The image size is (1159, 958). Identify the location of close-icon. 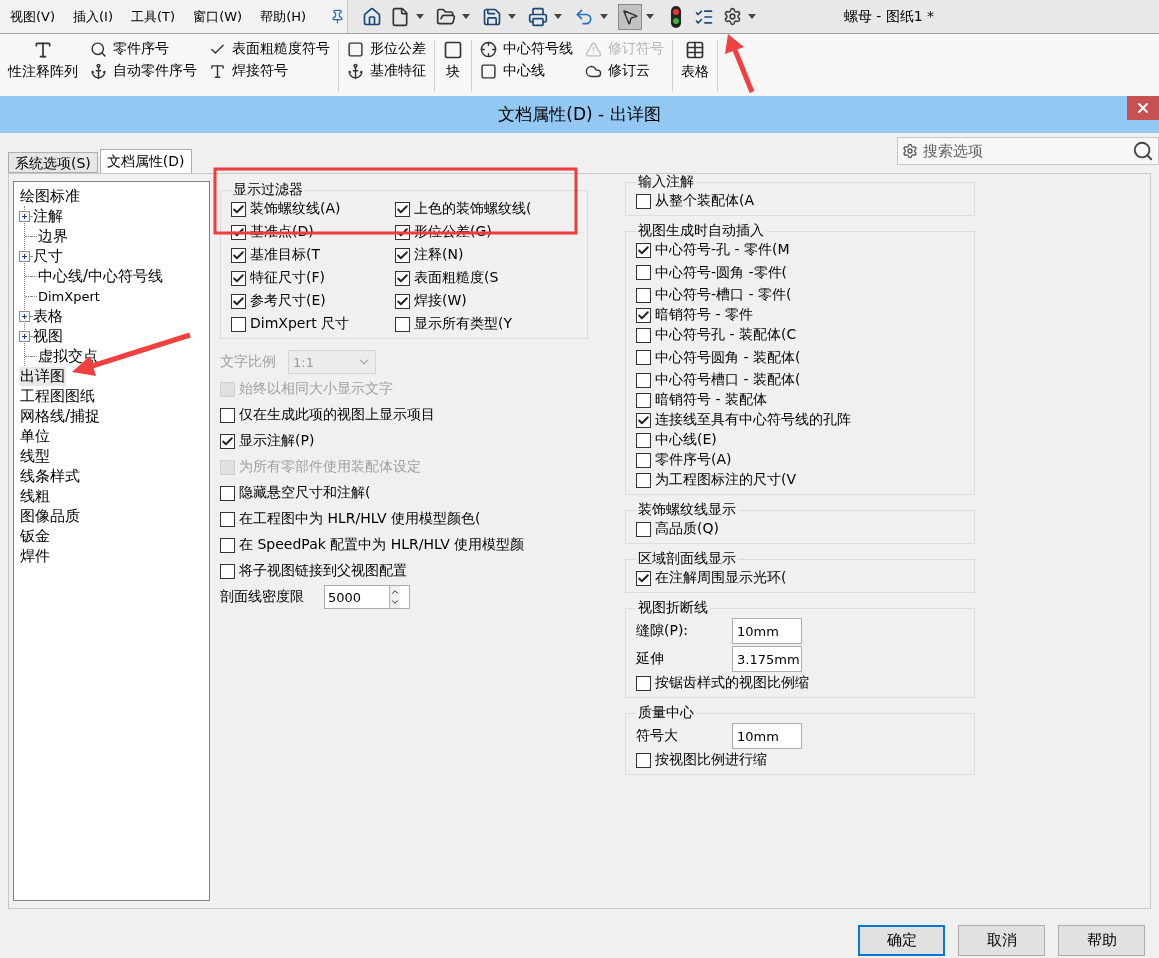
(1143, 108).